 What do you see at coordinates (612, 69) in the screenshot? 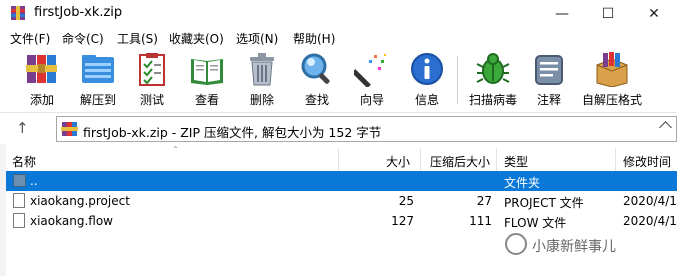
I see `sfx-box-icon` at bounding box center [612, 69].